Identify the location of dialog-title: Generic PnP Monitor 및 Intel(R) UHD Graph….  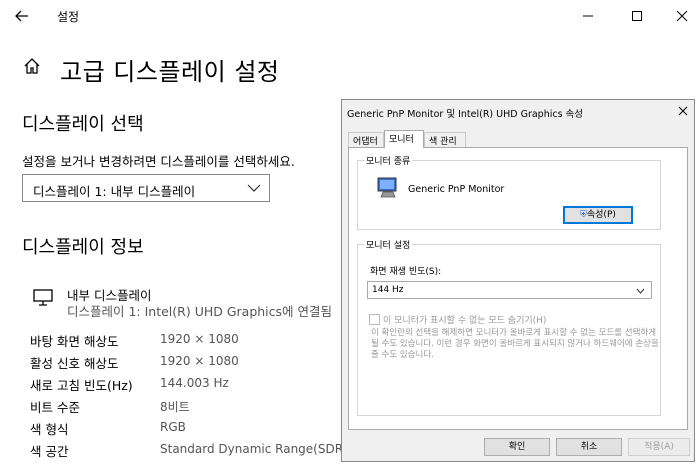
(465, 114).